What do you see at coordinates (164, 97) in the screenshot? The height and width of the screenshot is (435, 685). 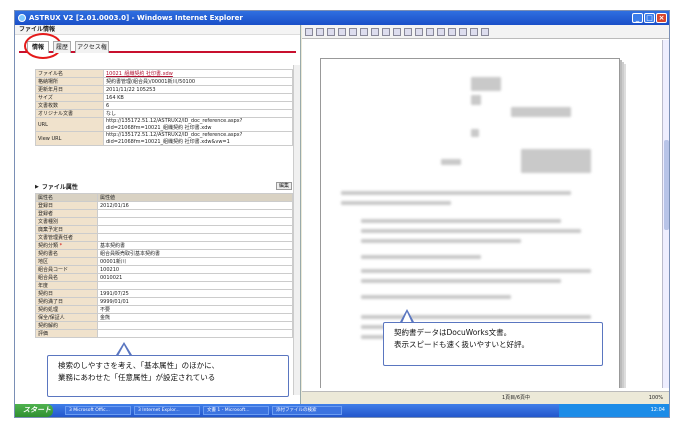 I see `table-row: サイズ 164 KB` at bounding box center [164, 97].